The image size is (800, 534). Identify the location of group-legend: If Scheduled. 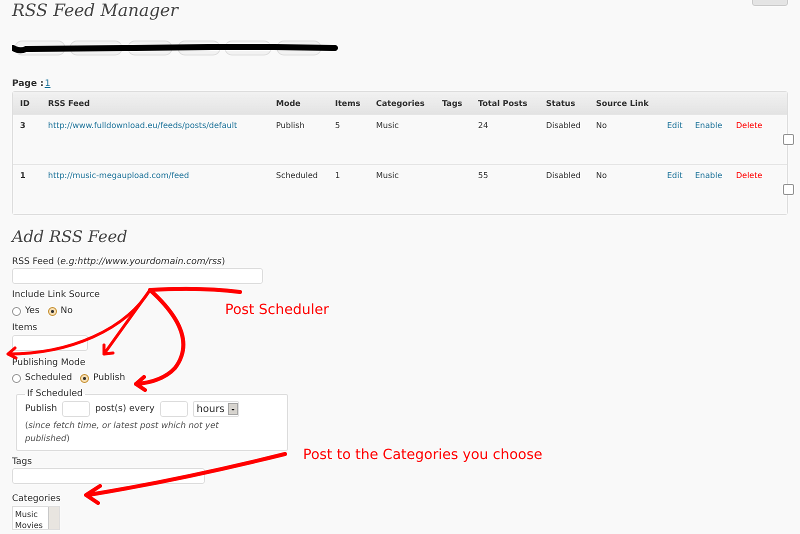
(55, 394).